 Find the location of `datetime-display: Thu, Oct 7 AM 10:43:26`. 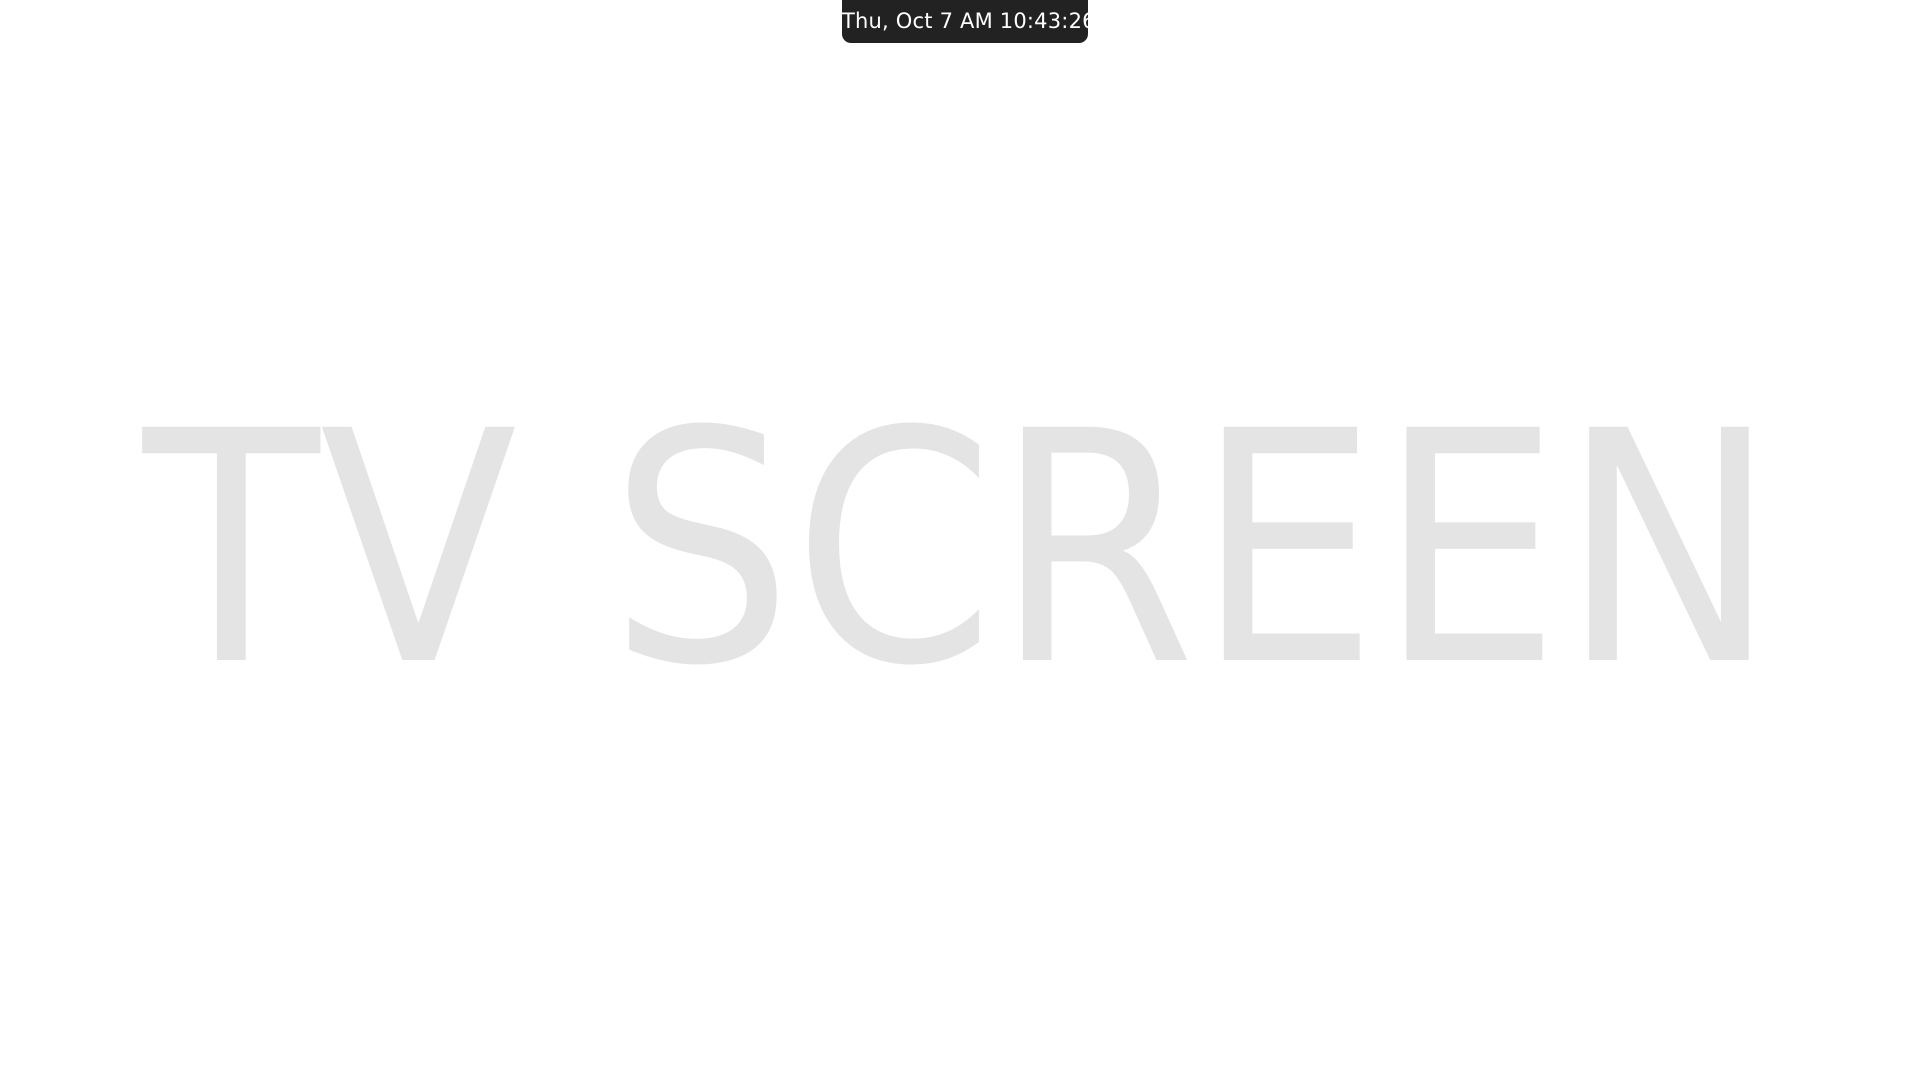

datetime-display: Thu, Oct 7 AM 10:43:26 is located at coordinates (969, 21).